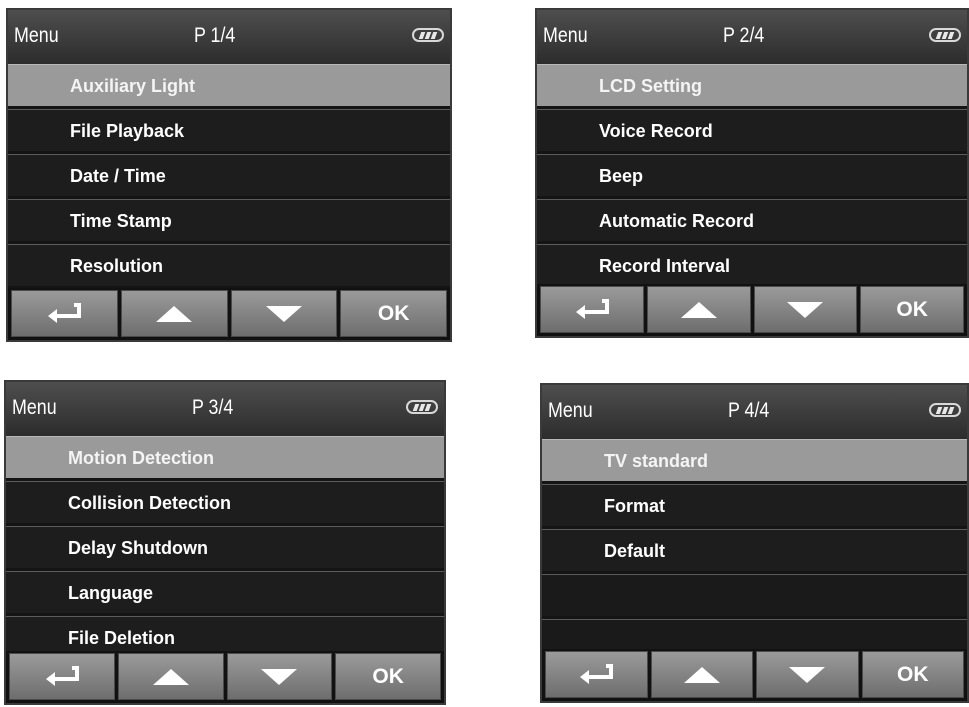 This screenshot has width=969, height=707. Describe the element at coordinates (229, 130) in the screenshot. I see `menu-item-file-playback: File Playback` at that location.